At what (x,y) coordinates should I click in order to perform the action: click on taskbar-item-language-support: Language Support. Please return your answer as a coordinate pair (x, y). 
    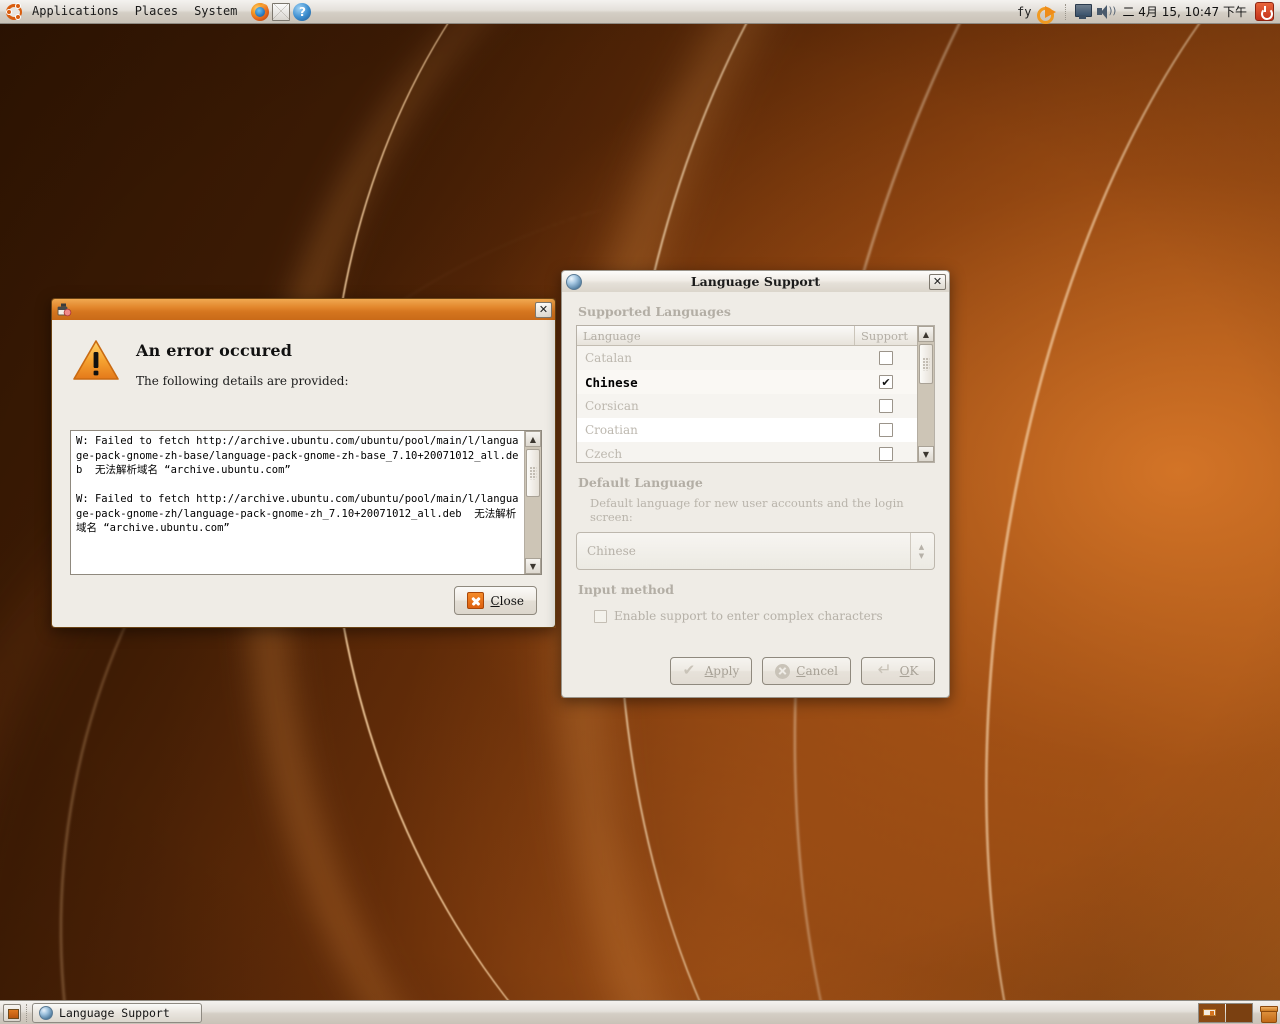
    Looking at the image, I should click on (117, 1012).